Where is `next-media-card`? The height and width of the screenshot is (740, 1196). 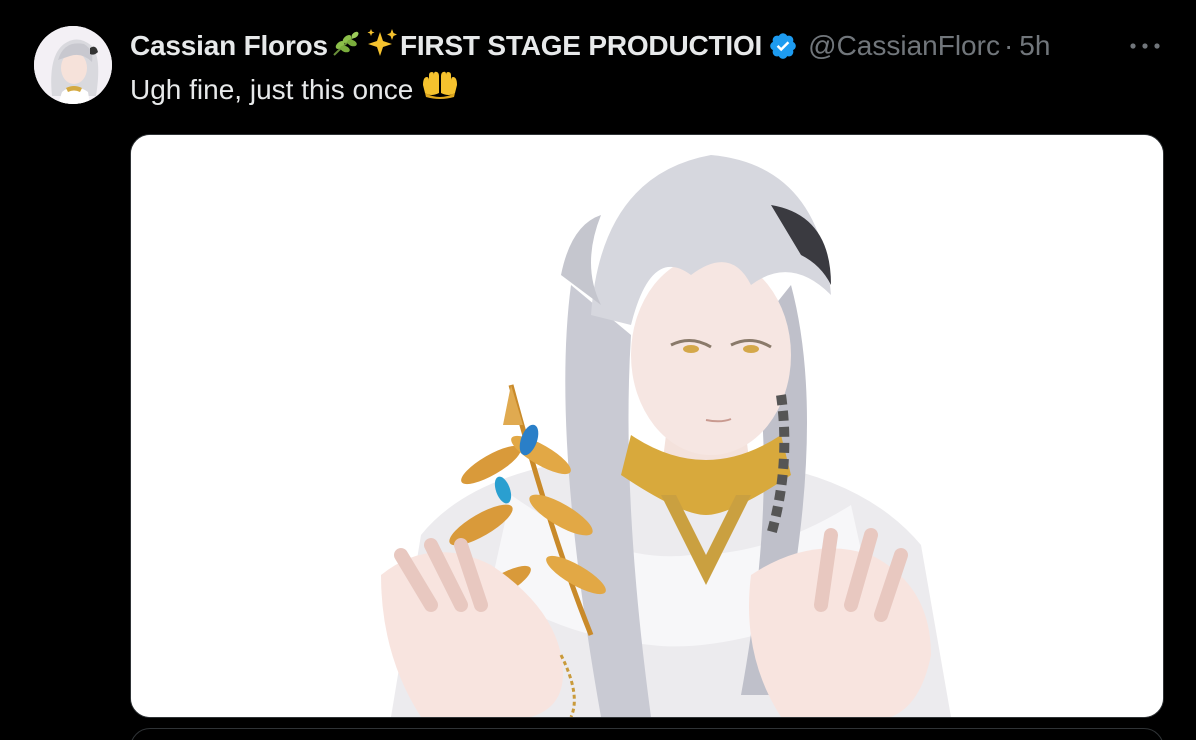 next-media-card is located at coordinates (647, 734).